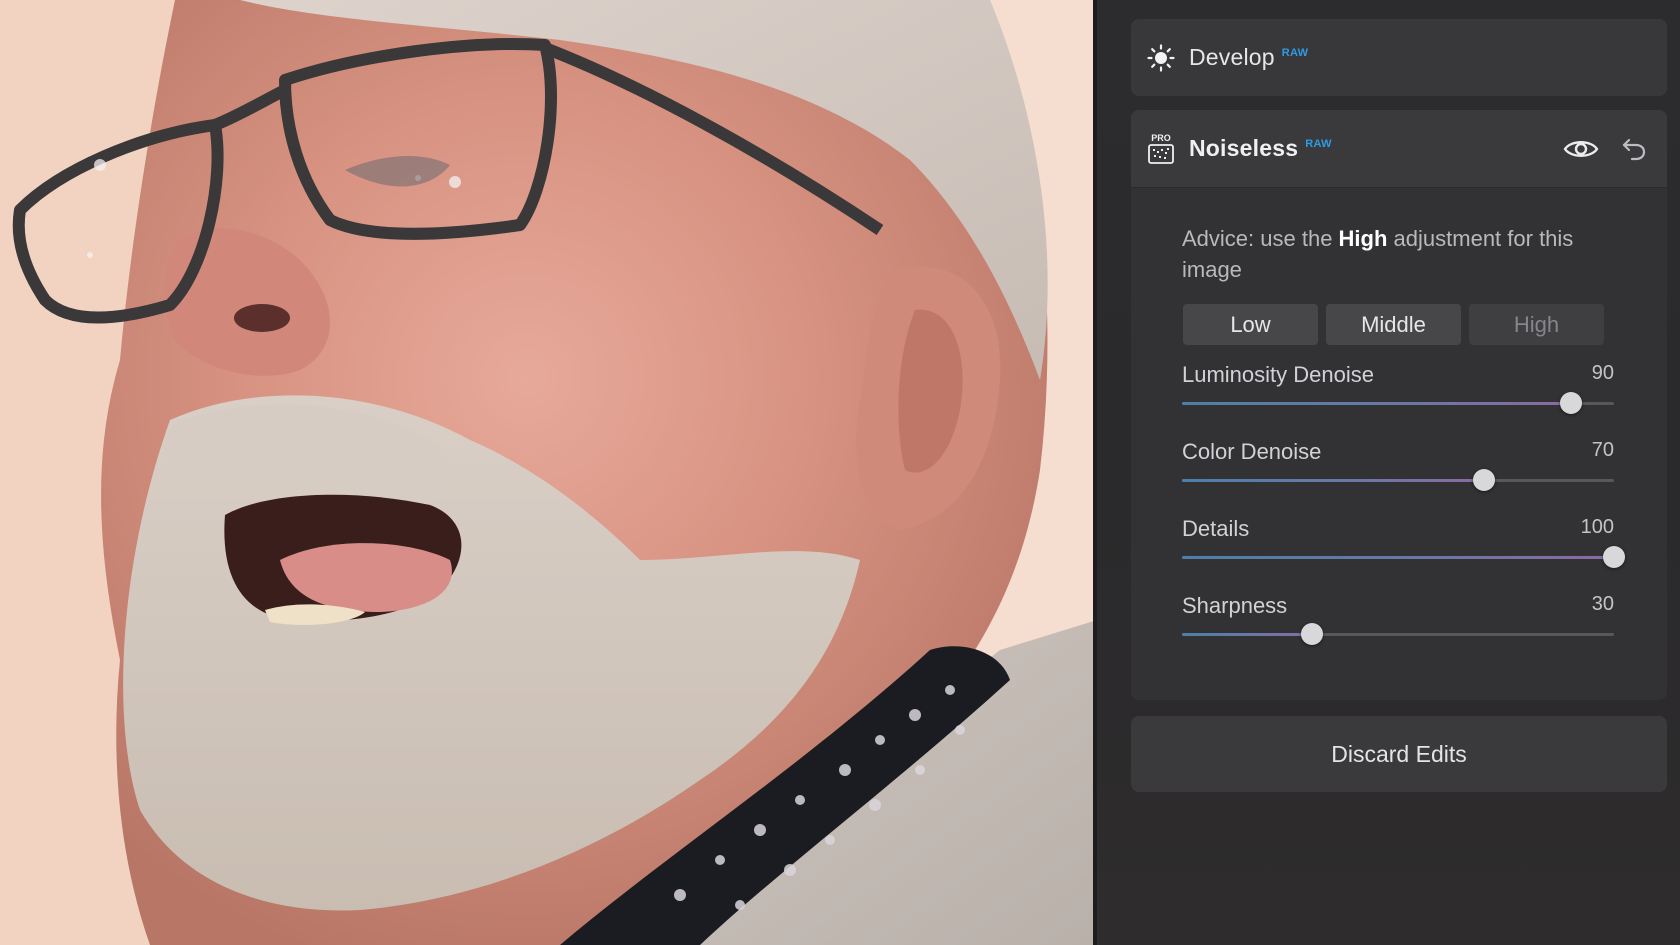  I want to click on preset-high-button: High, so click(1536, 324).